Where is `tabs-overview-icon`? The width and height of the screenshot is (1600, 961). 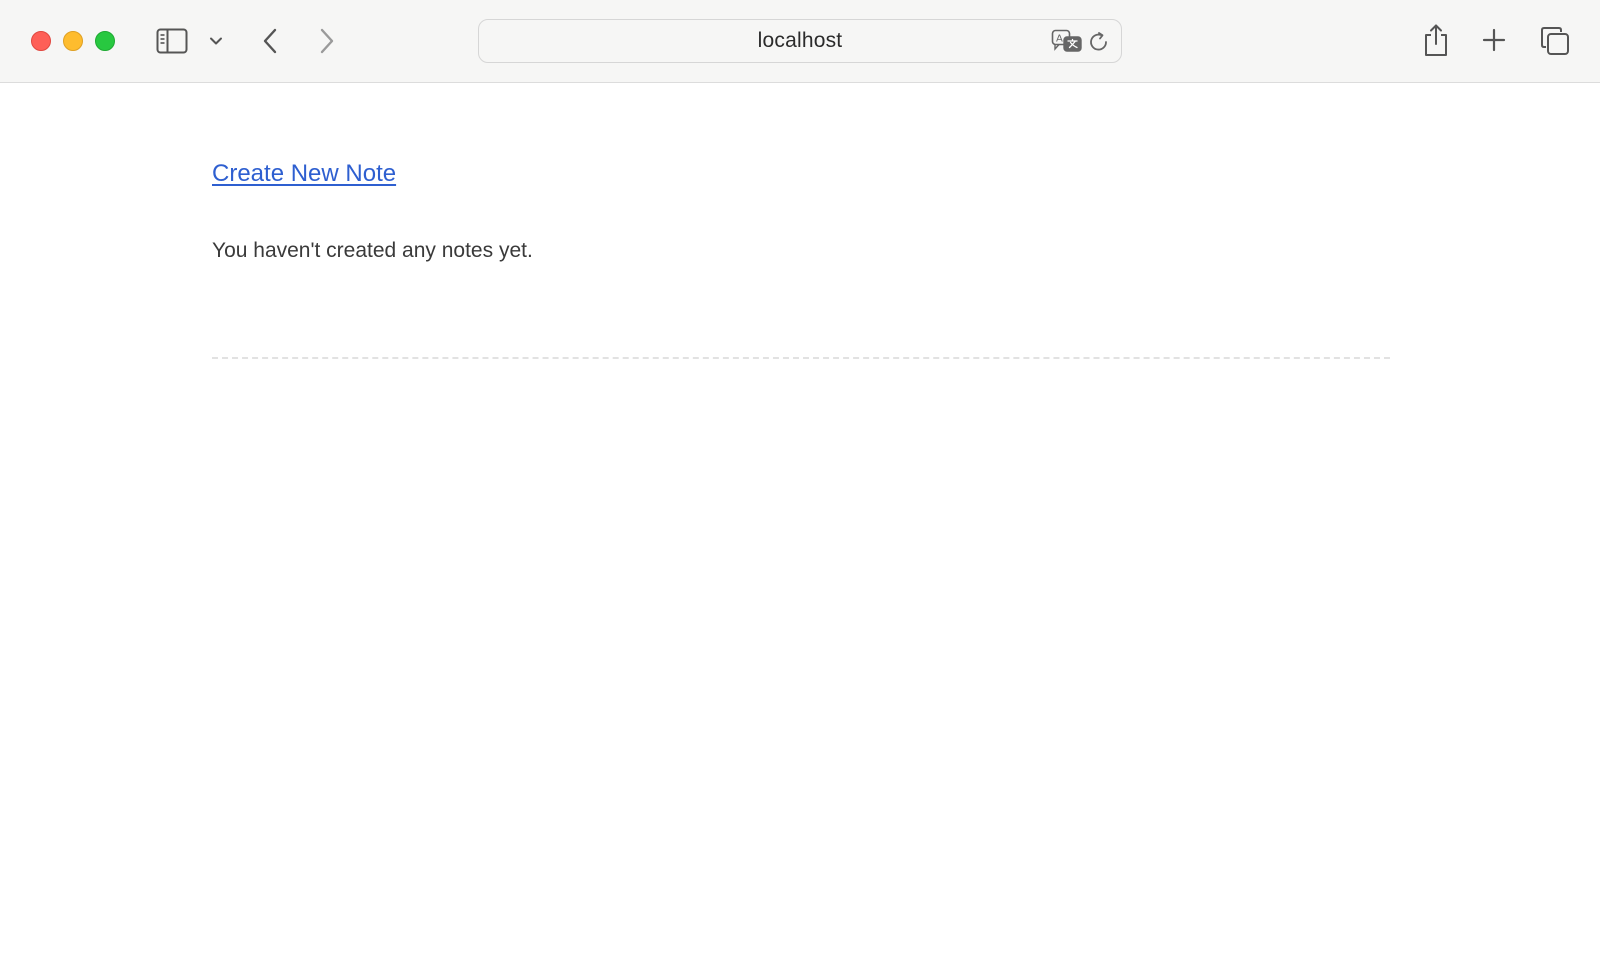
tabs-overview-icon is located at coordinates (1555, 41).